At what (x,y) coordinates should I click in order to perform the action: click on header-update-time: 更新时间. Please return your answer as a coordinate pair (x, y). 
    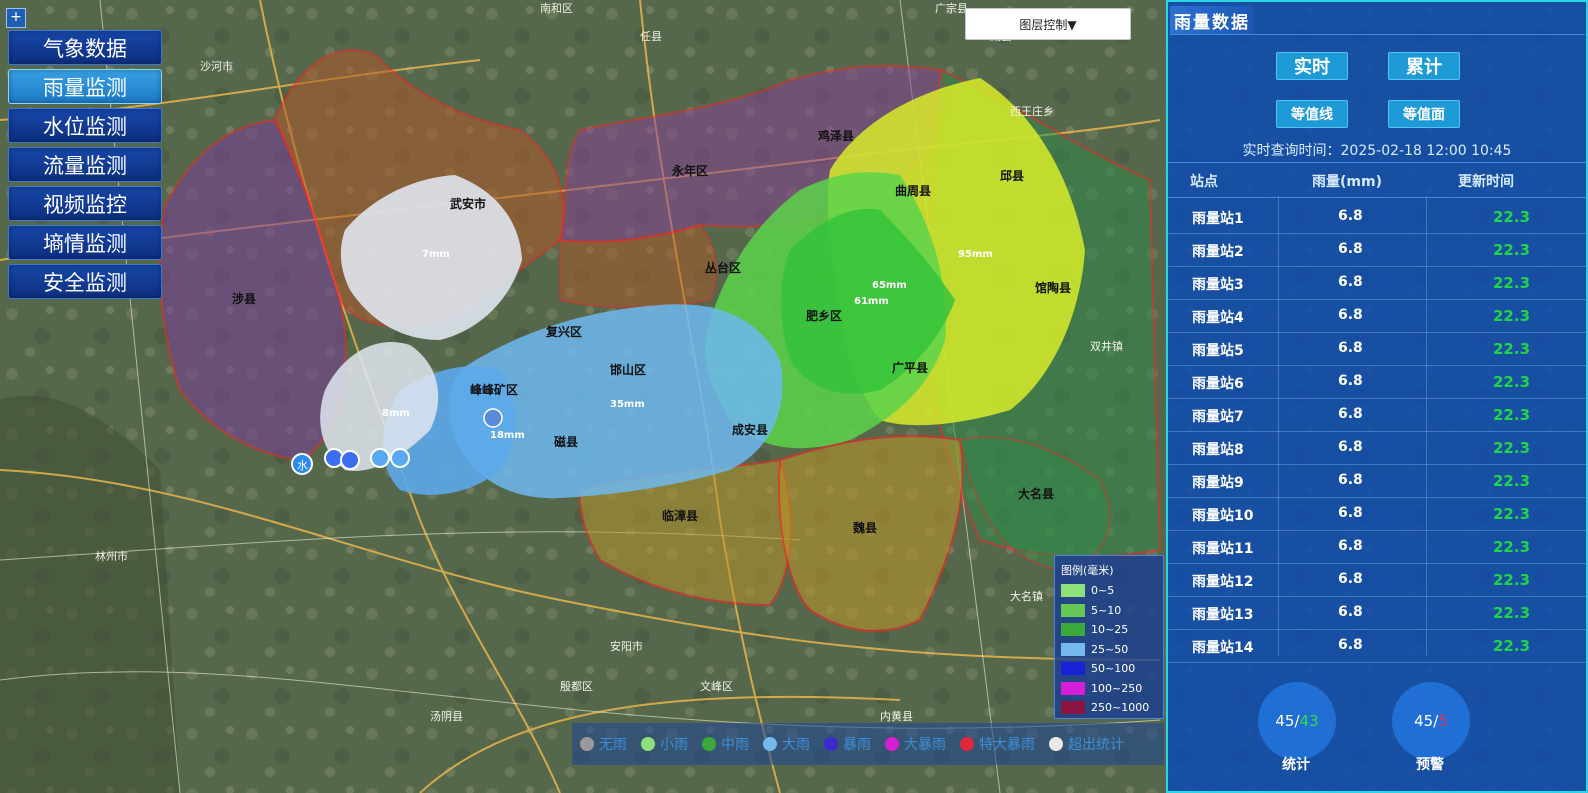
    Looking at the image, I should click on (1486, 182).